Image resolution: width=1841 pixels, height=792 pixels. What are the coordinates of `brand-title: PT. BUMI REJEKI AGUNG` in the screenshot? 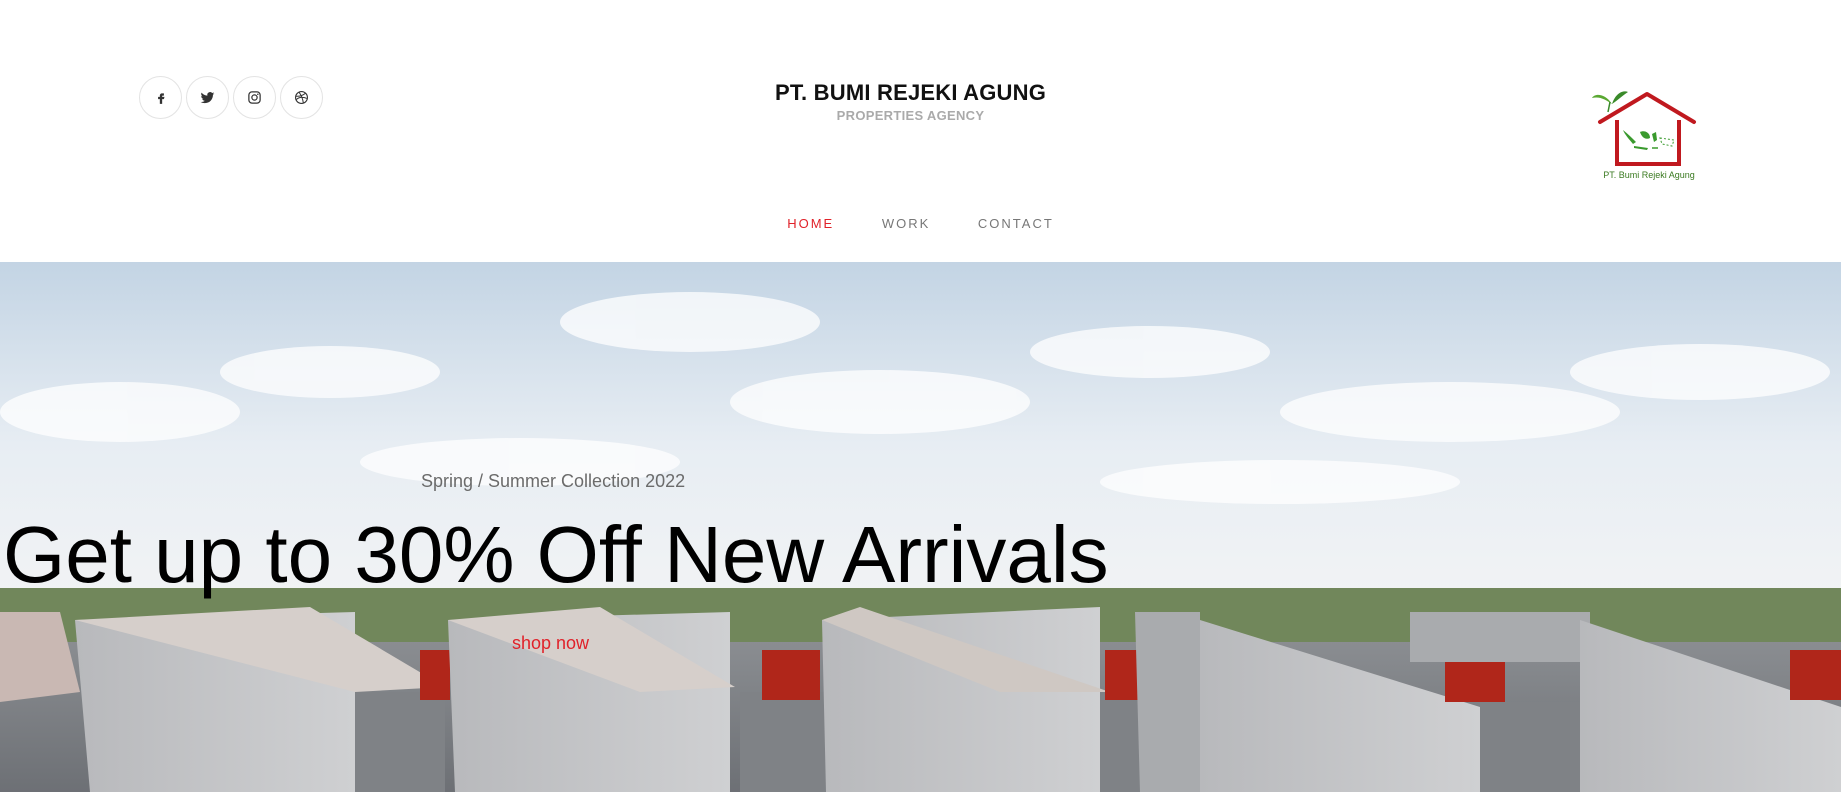 It's located at (910, 92).